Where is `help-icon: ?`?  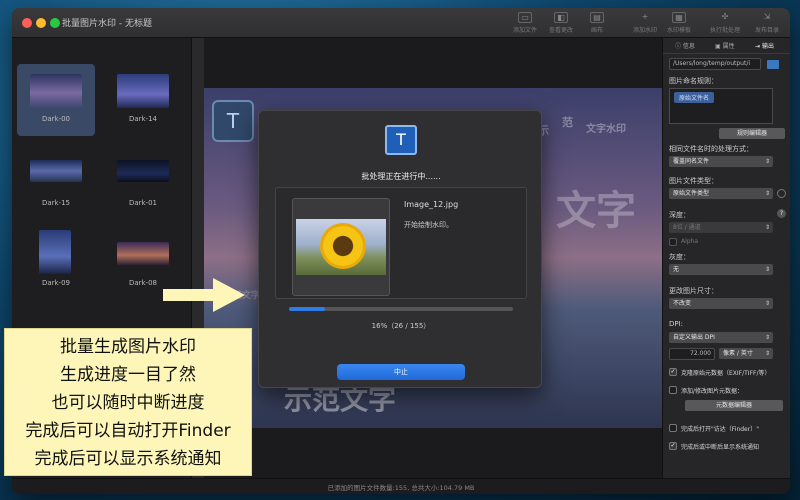
help-icon: ? is located at coordinates (781, 213).